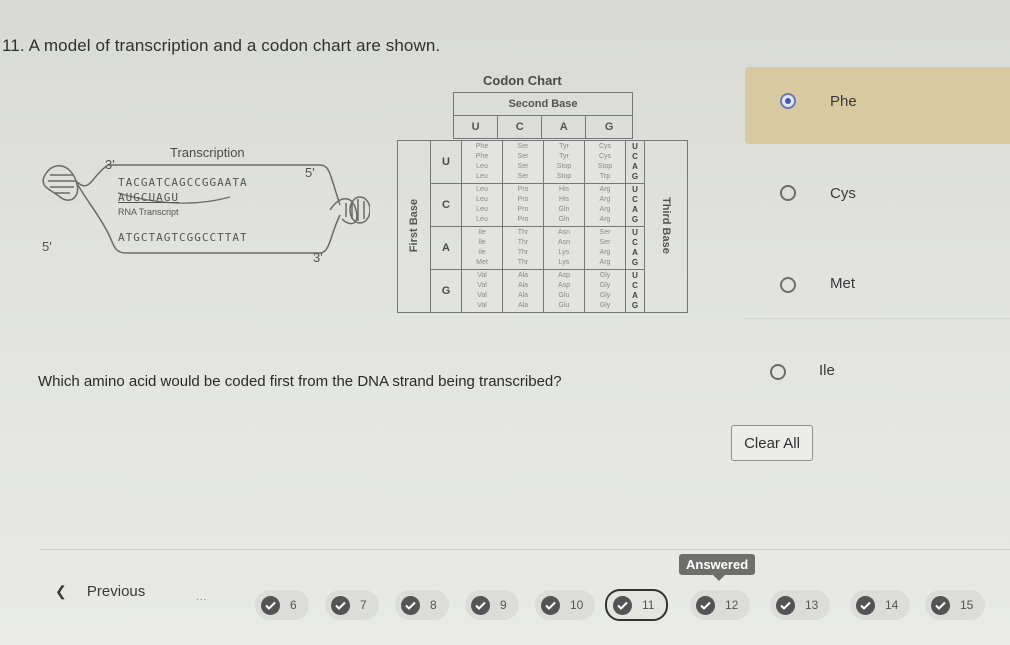  What do you see at coordinates (525, 549) in the screenshot?
I see `footer-divider` at bounding box center [525, 549].